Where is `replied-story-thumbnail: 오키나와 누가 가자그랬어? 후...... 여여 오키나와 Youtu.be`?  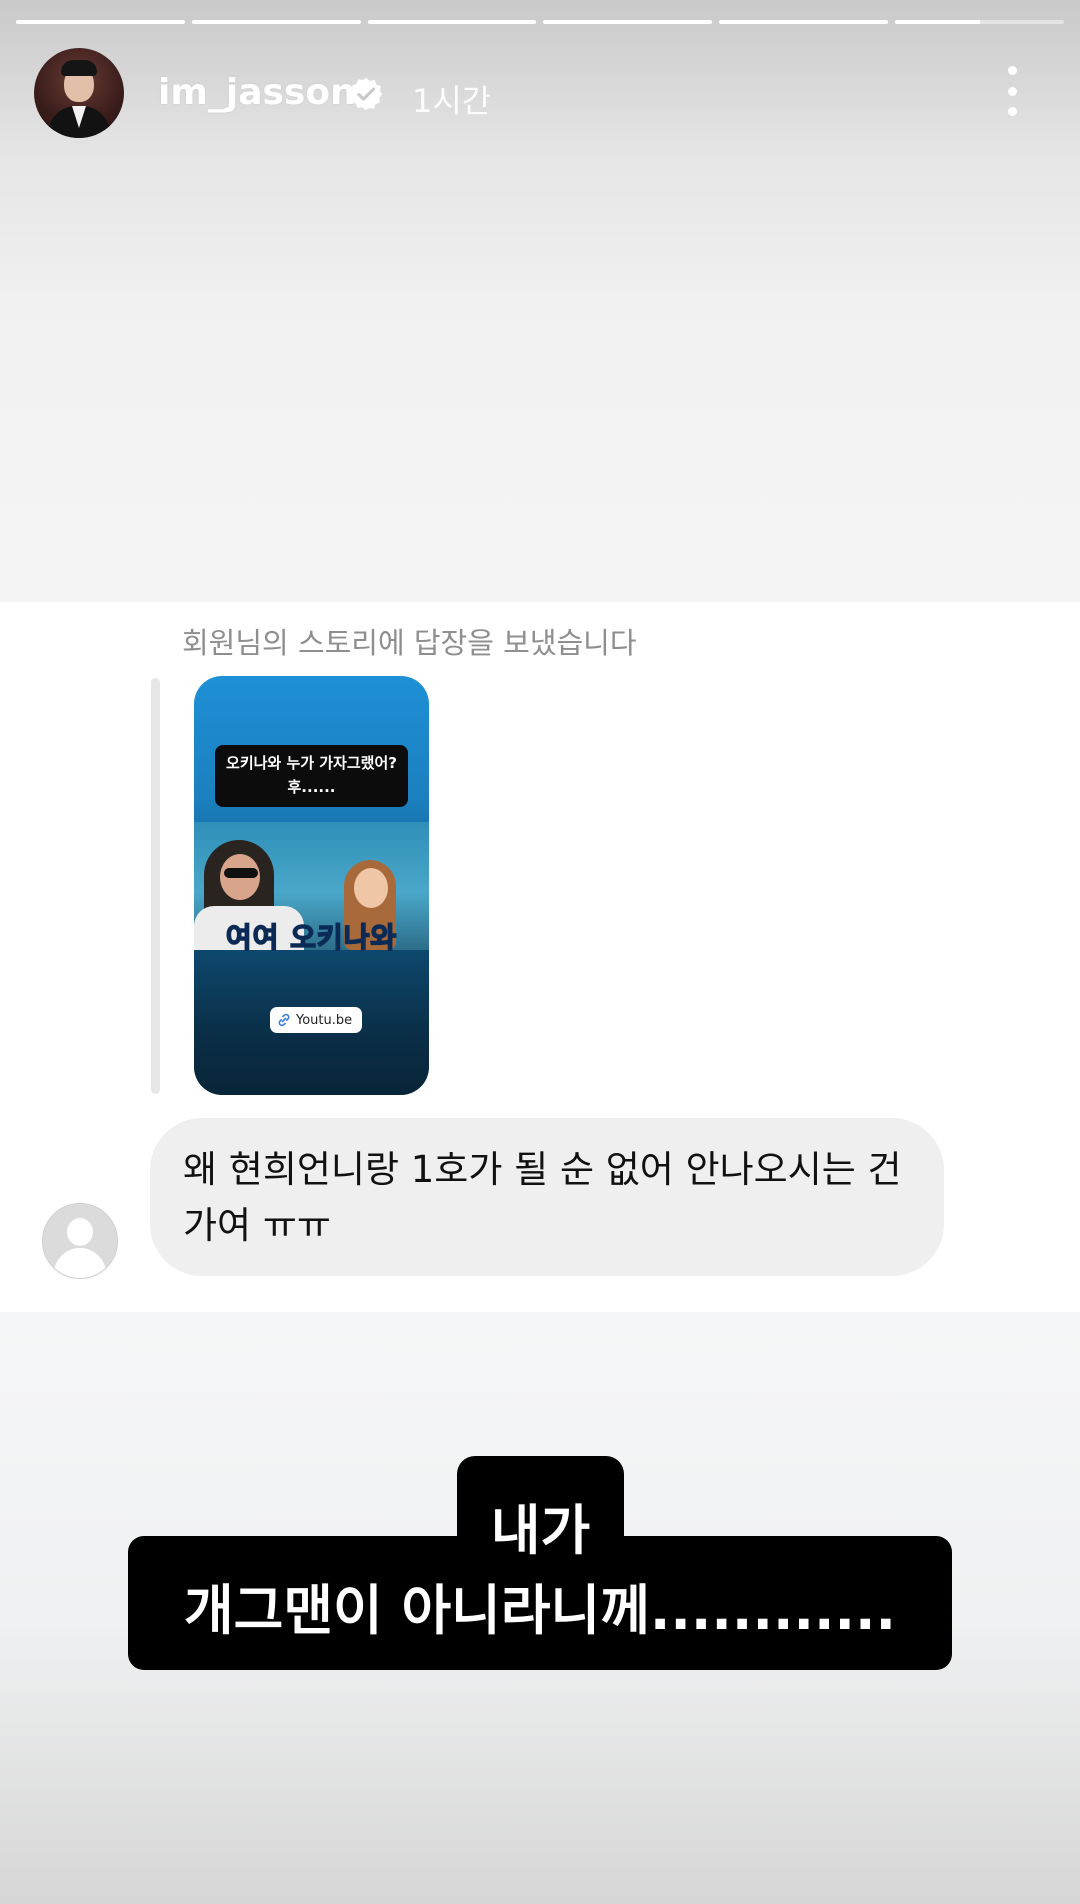
replied-story-thumbnail: 오키나와 누가 가자그랬어? 후...... 여여 오키나와 Youtu.be is located at coordinates (311, 885).